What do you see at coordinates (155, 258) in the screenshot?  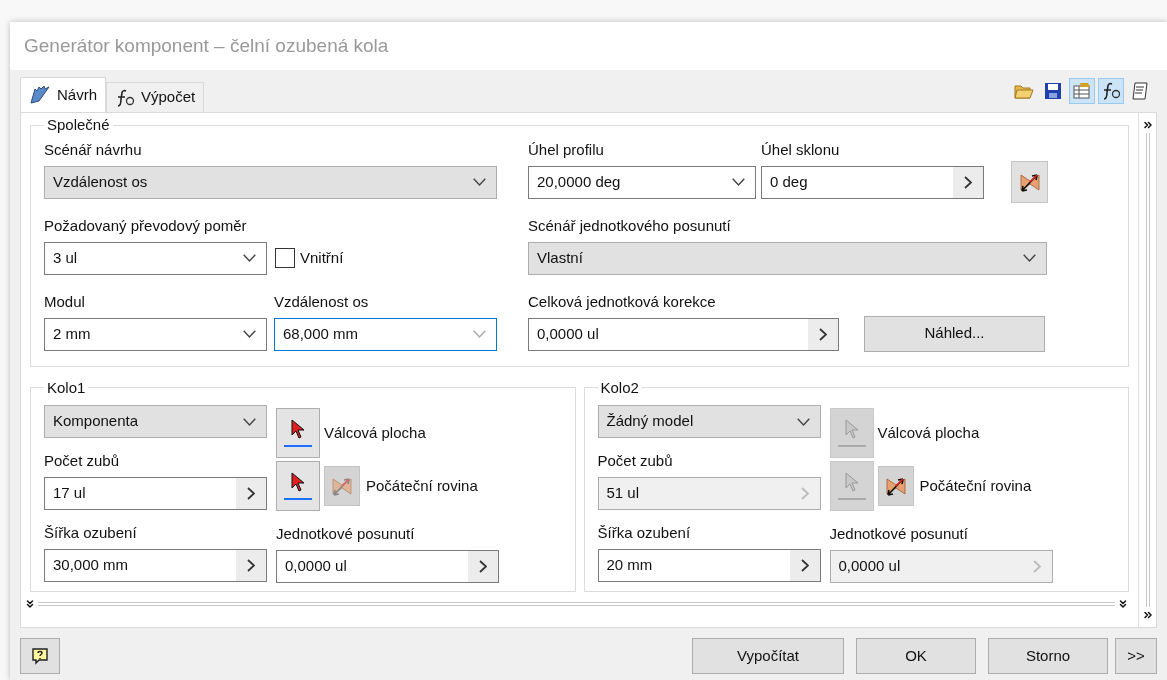 I see `dropdown: 3 ul` at bounding box center [155, 258].